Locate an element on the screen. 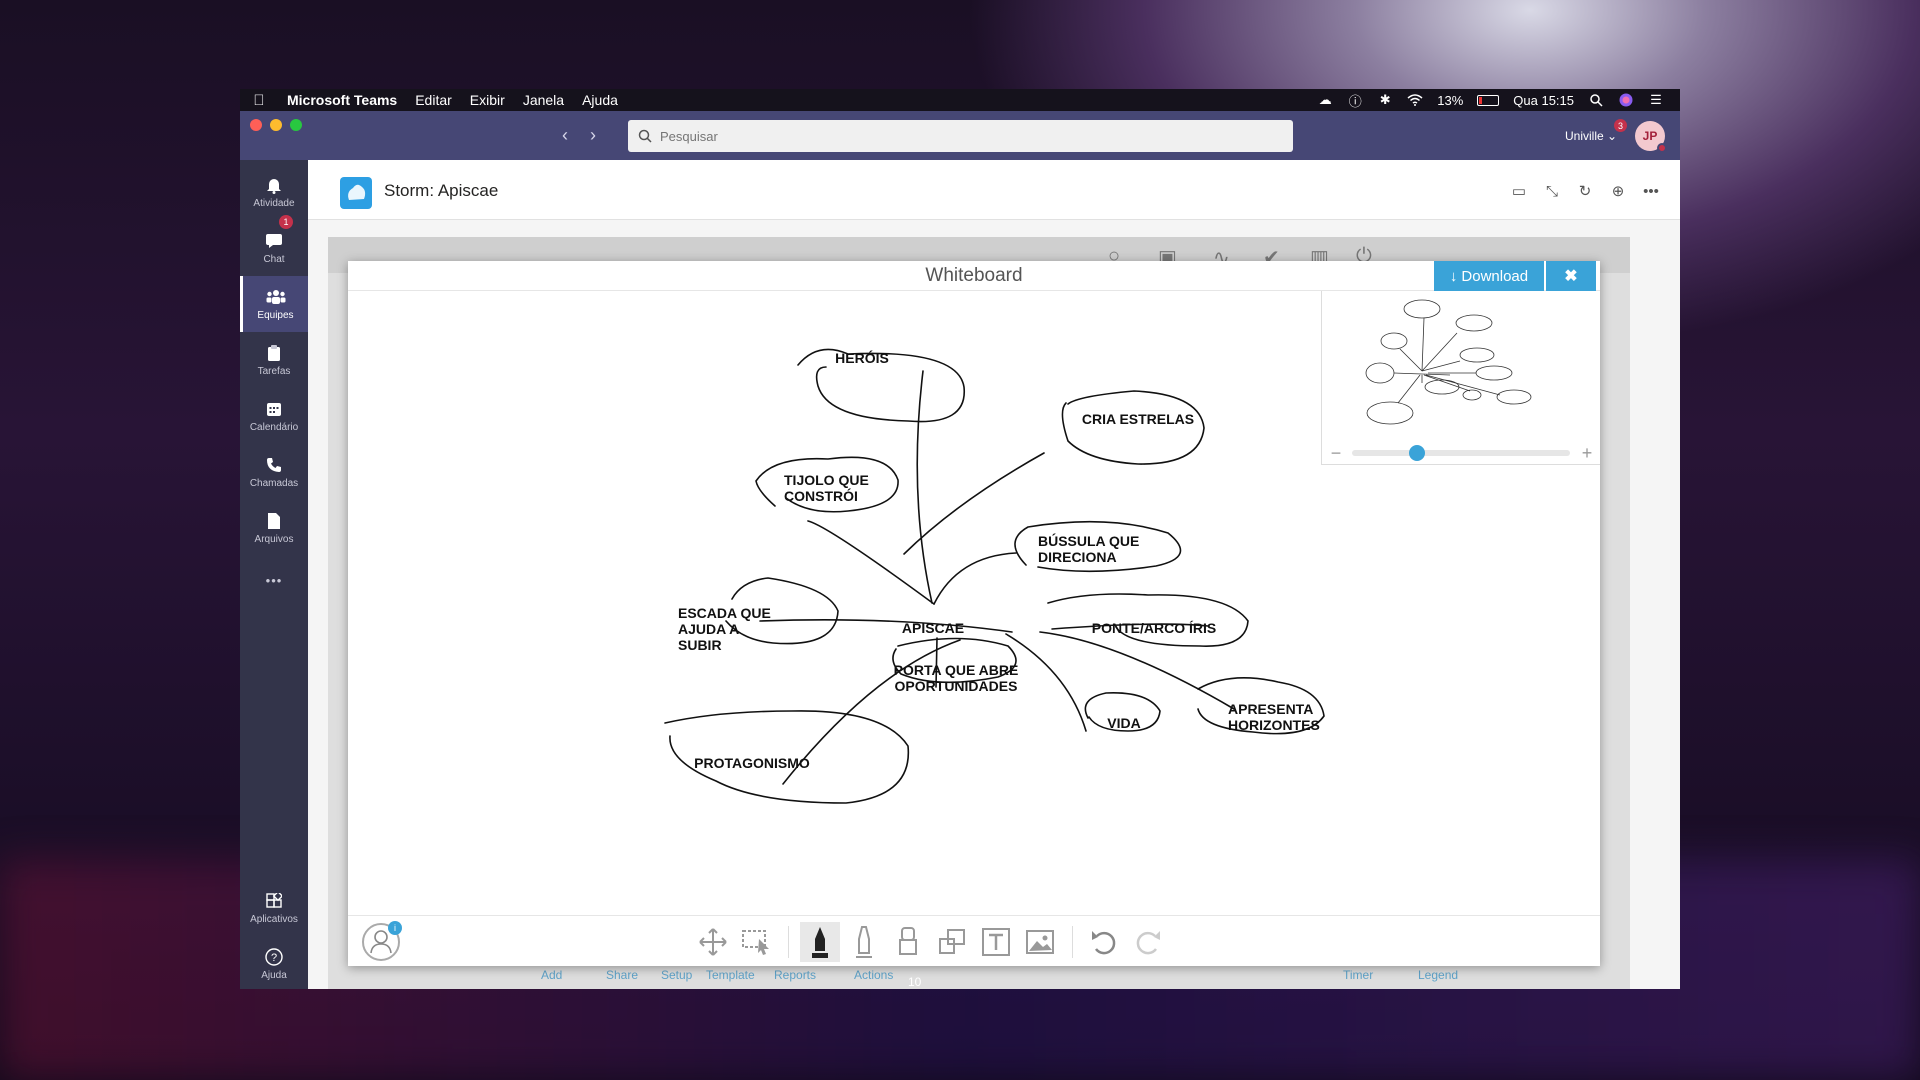  select-tool is located at coordinates (757, 942).